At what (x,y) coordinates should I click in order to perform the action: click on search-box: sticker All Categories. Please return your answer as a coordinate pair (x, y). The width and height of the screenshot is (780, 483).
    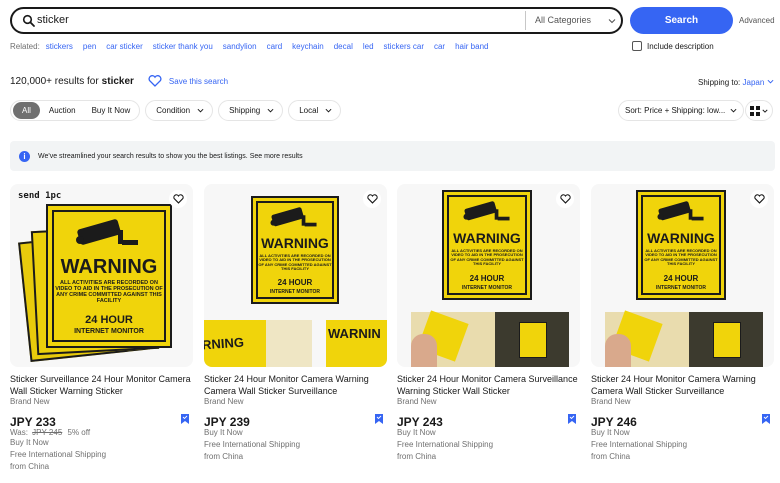
    Looking at the image, I should click on (316, 20).